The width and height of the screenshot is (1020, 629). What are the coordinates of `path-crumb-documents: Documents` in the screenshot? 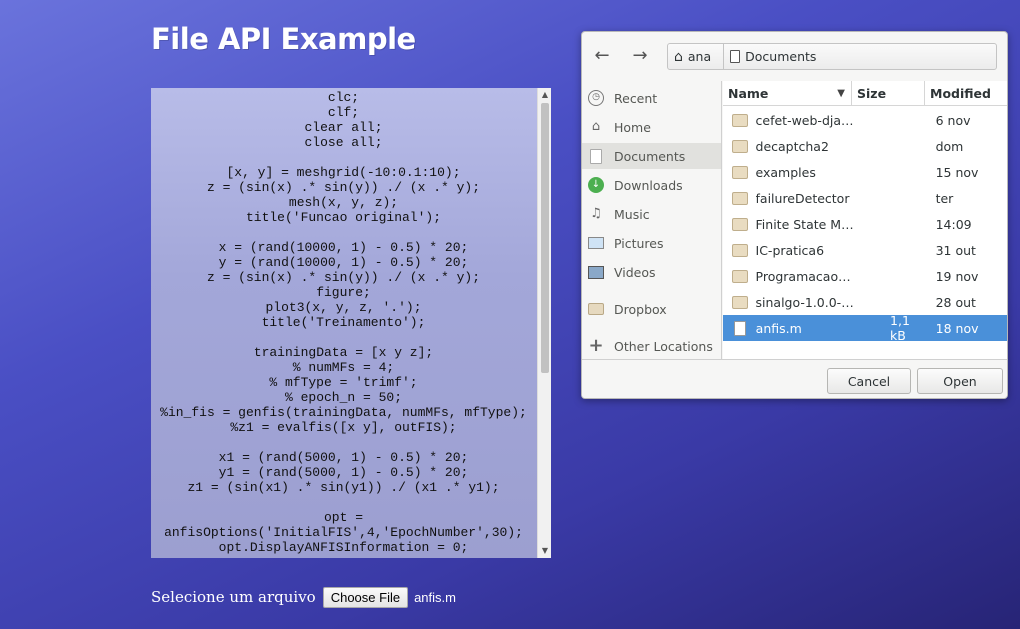 It's located at (776, 56).